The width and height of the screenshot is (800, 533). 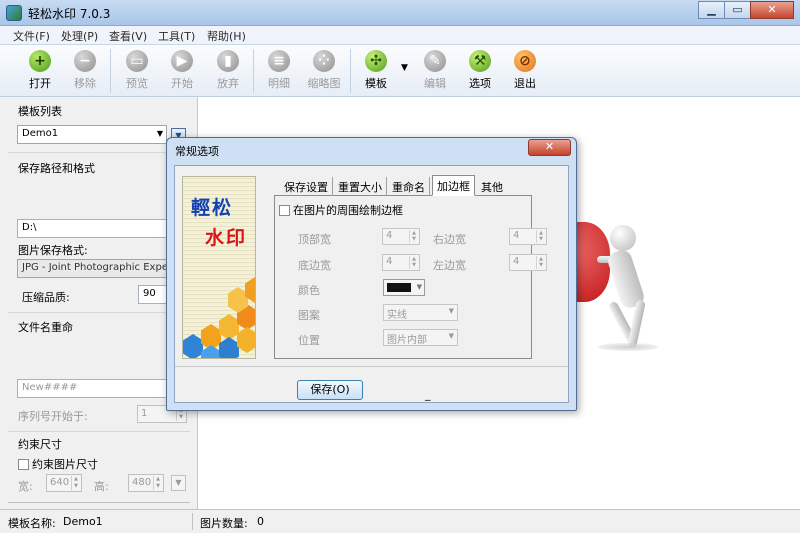 What do you see at coordinates (92, 134) in the screenshot?
I see `template-select: Demo1 ▼` at bounding box center [92, 134].